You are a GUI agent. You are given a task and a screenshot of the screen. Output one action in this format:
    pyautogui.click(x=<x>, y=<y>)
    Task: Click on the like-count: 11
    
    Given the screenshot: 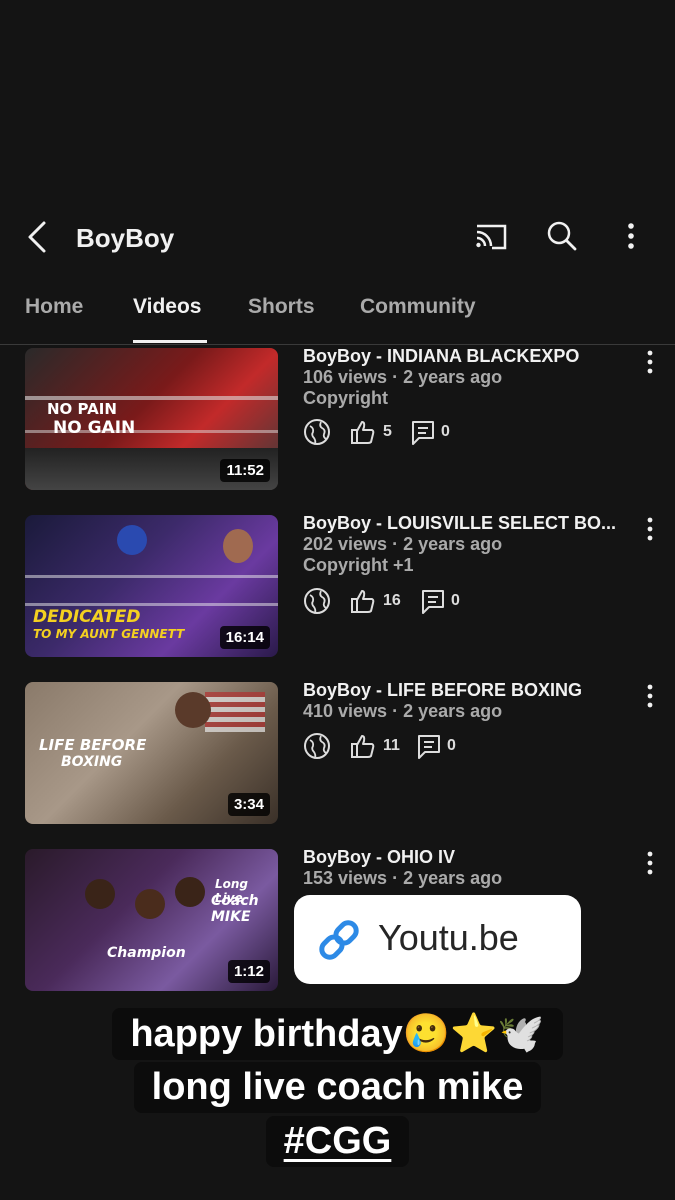 What is the action you would take?
    pyautogui.click(x=391, y=745)
    